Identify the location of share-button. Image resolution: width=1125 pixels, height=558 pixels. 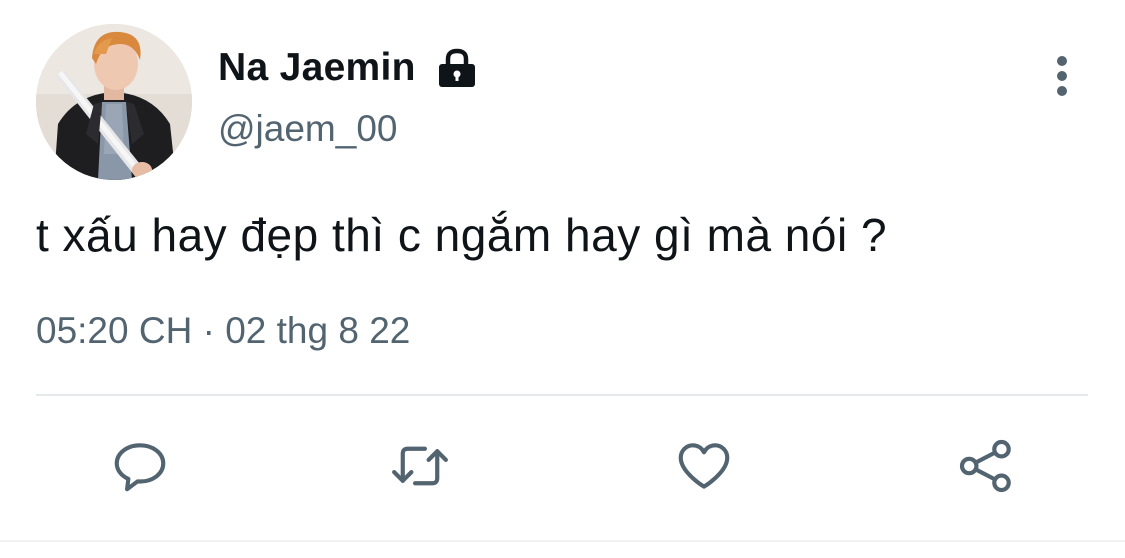
(986, 466).